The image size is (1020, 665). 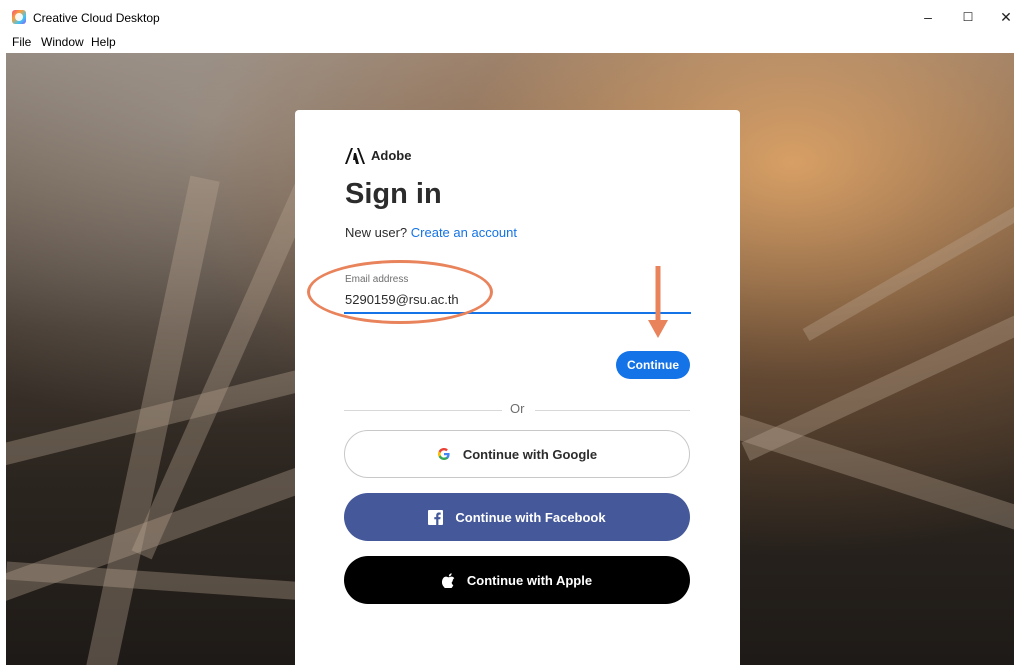 I want to click on new-user-text: New user?, so click(x=376, y=232).